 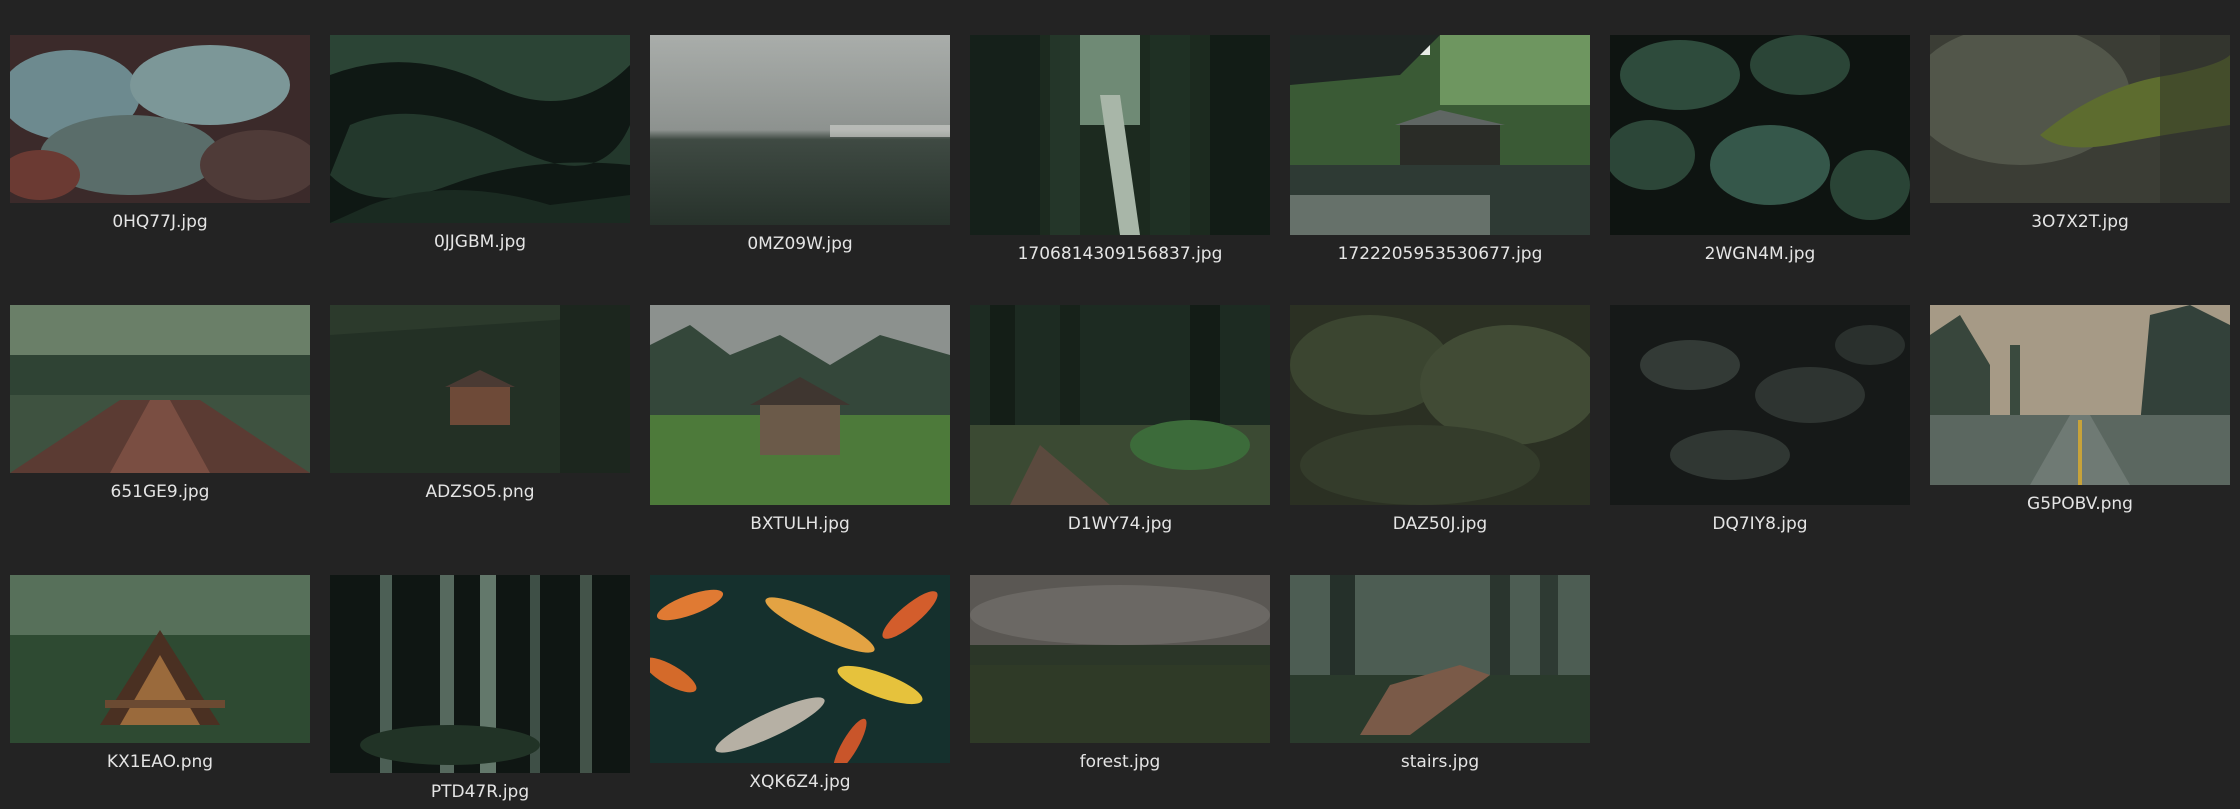 What do you see at coordinates (480, 492) in the screenshot?
I see `file-name: ADZSO5.png` at bounding box center [480, 492].